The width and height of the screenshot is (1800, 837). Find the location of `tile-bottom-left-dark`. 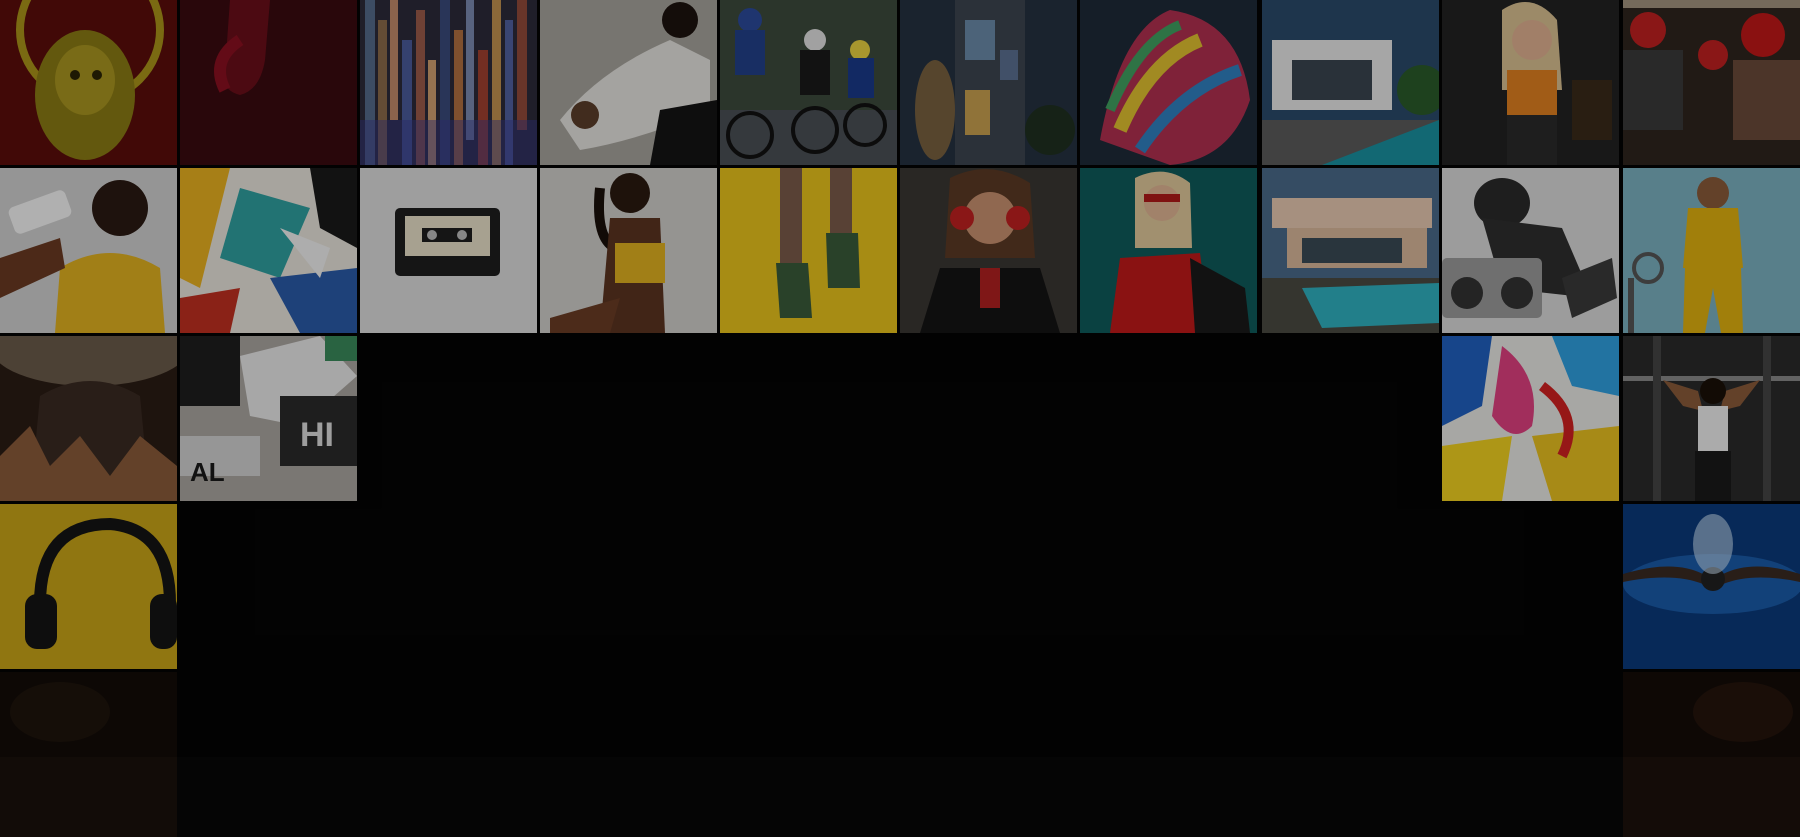

tile-bottom-left-dark is located at coordinates (88, 754).